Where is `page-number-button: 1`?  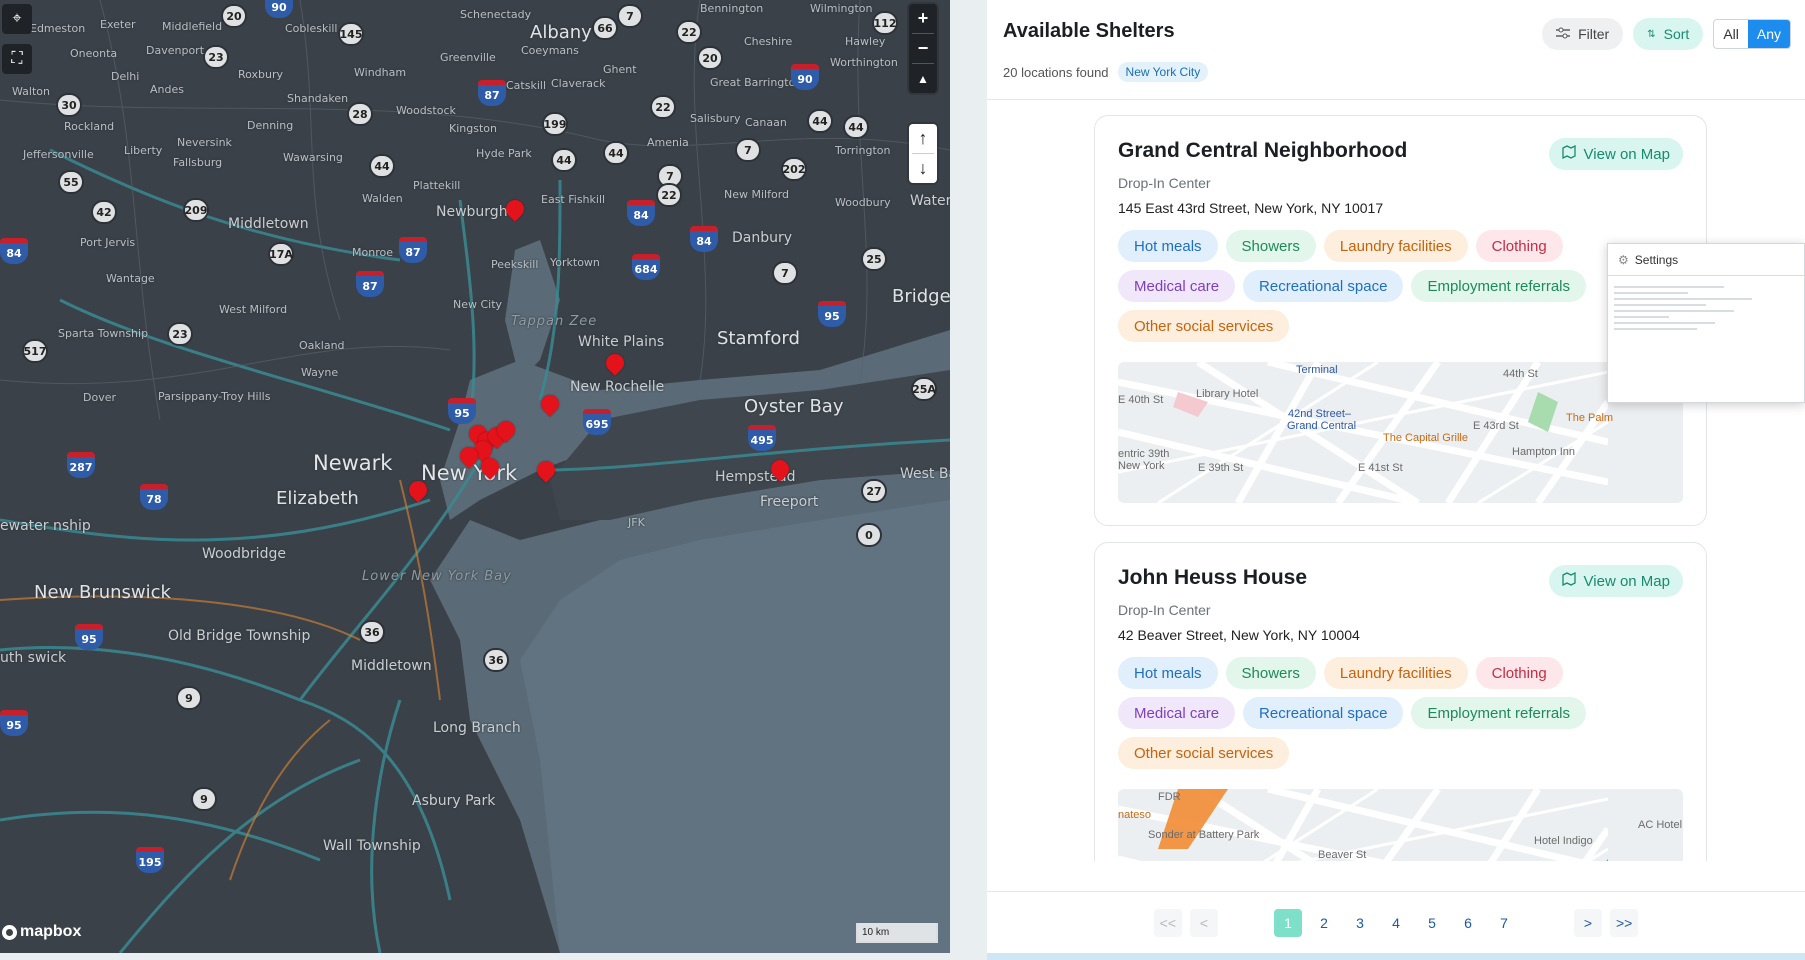
page-number-button: 1 is located at coordinates (1288, 922).